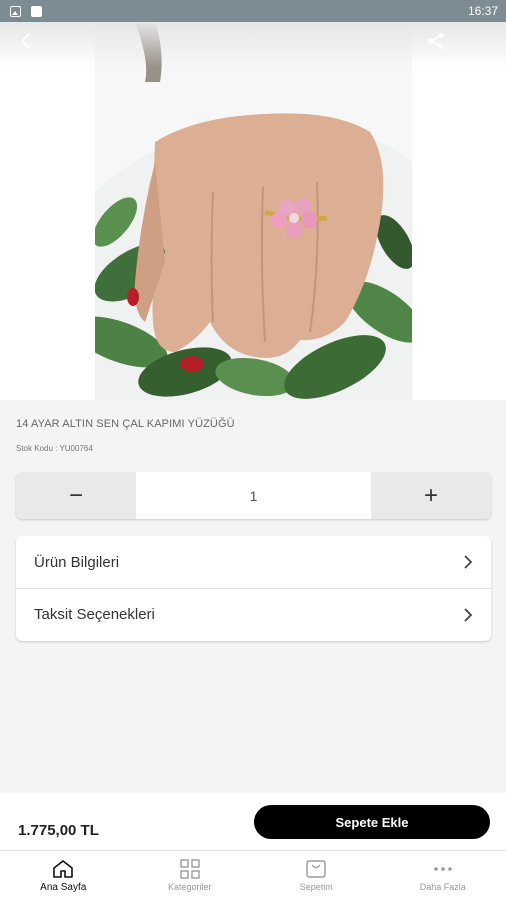 The width and height of the screenshot is (506, 900). Describe the element at coordinates (94, 614) in the screenshot. I see `installment-options-label: Taksit Seçenekleri` at that location.